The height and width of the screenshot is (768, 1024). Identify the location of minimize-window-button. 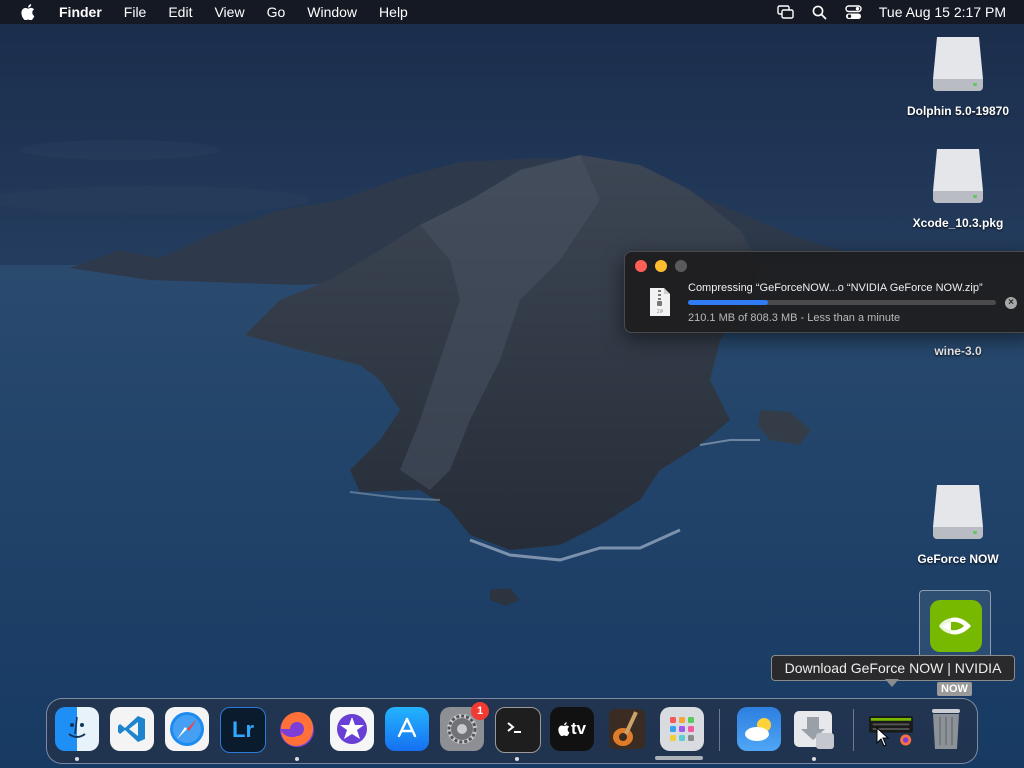
(661, 266).